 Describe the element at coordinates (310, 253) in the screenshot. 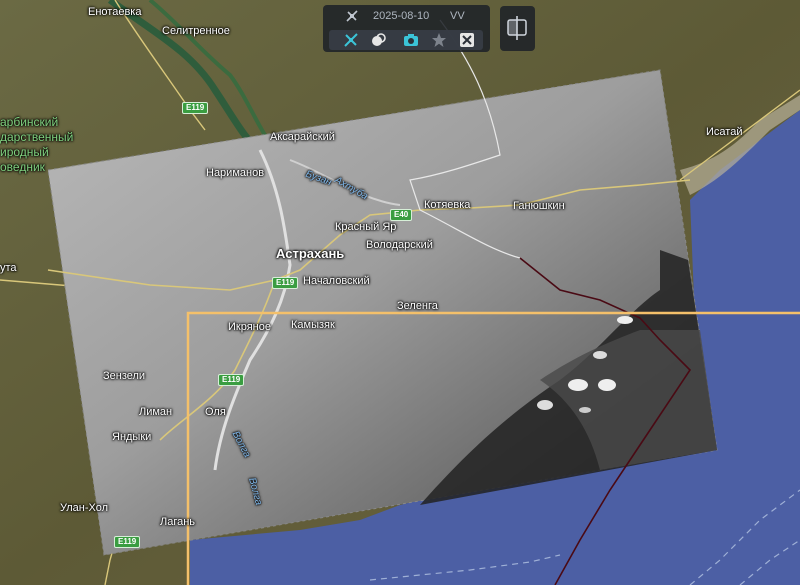

I see `city-label-astrakhan: Астрахань` at that location.